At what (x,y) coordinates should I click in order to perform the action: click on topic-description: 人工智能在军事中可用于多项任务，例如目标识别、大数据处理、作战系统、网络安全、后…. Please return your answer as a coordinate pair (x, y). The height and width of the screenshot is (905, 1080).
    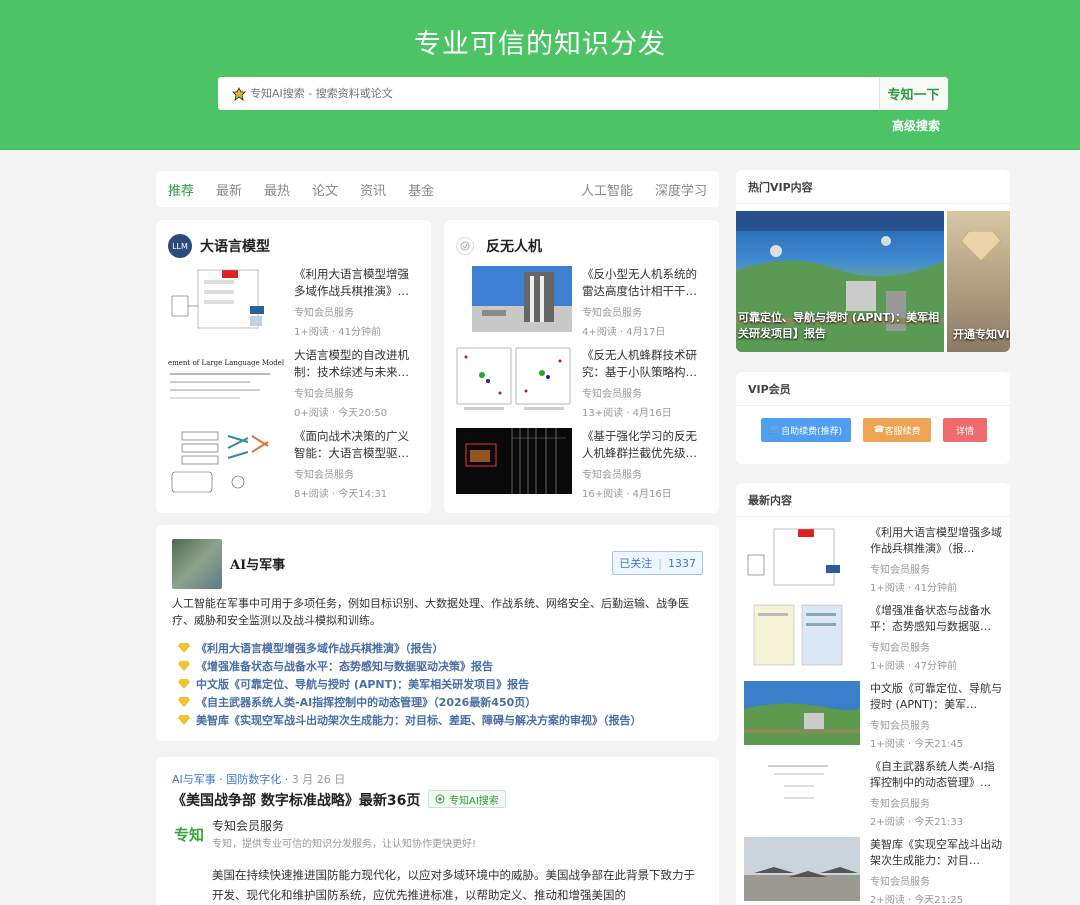
    Looking at the image, I should click on (430, 612).